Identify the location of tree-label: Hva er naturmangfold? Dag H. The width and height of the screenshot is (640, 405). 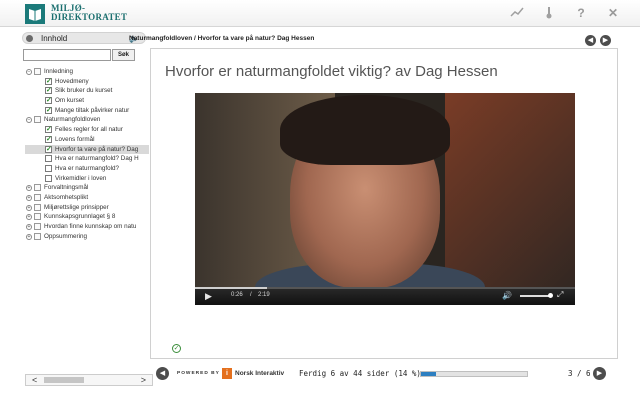
(97, 159).